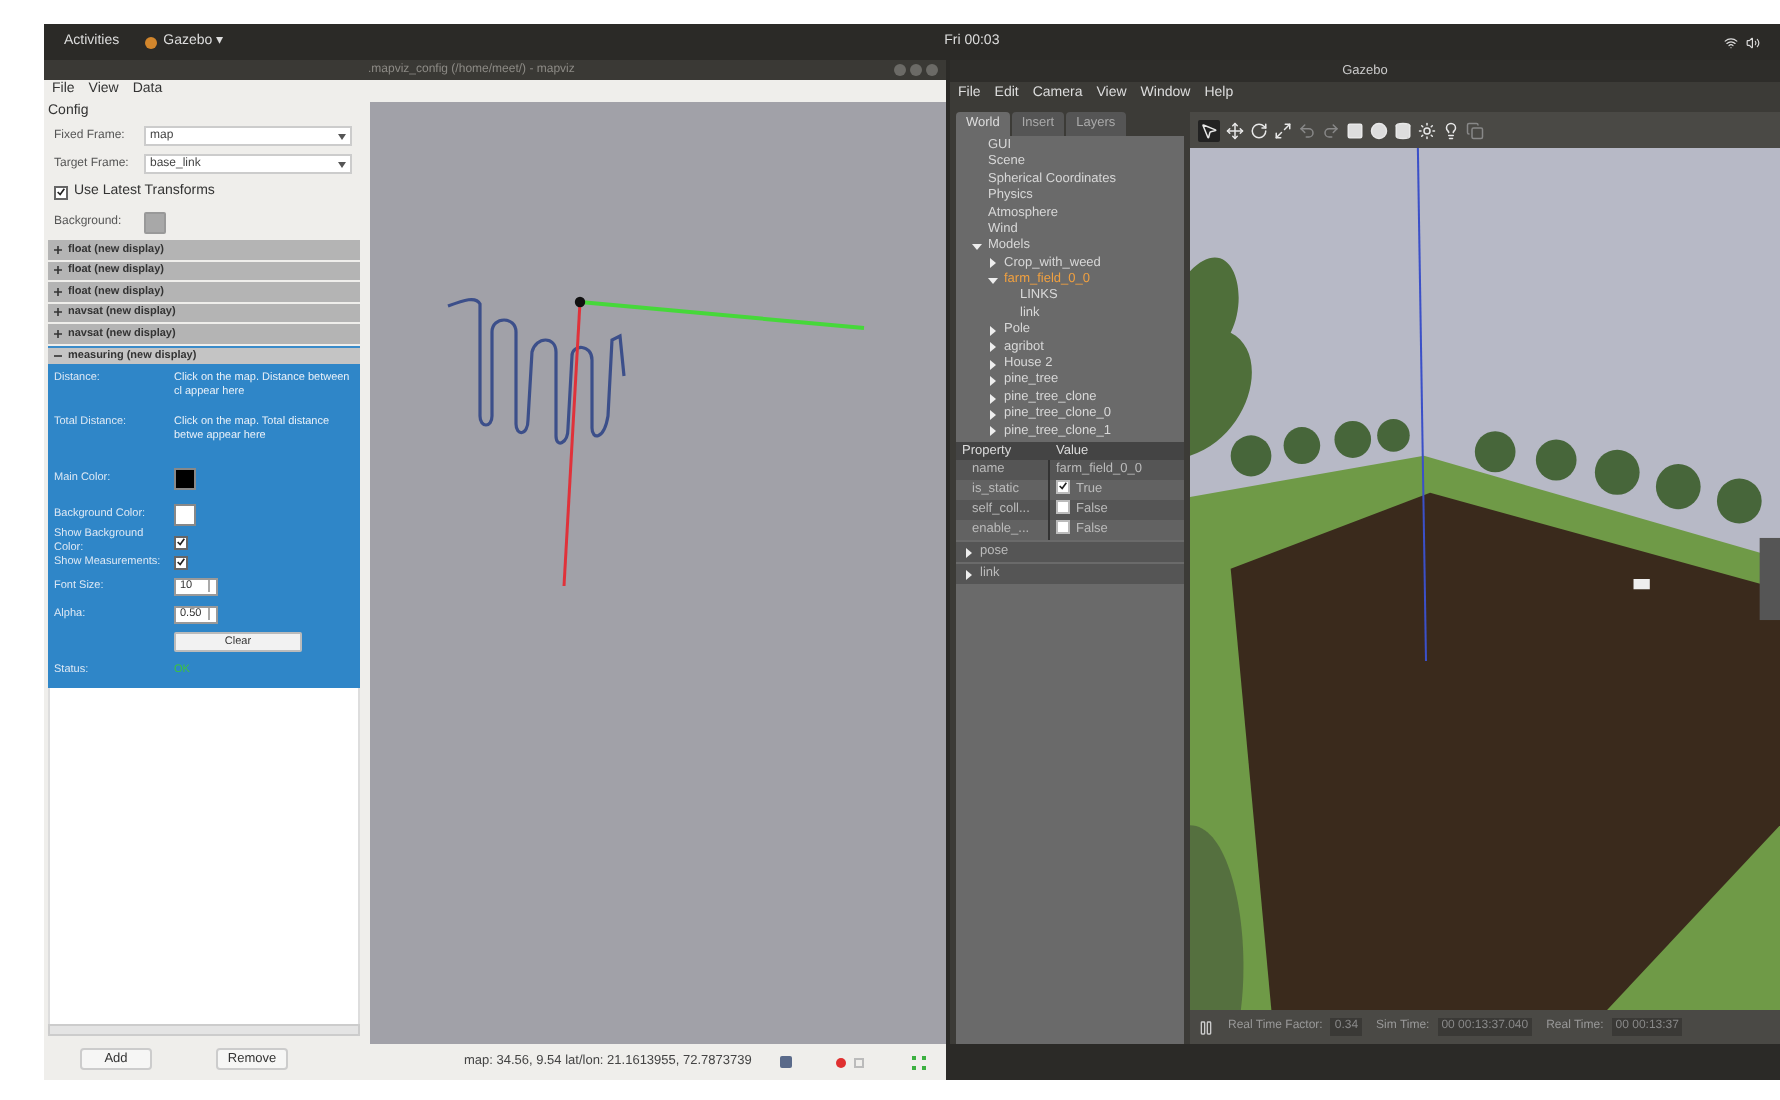 Image resolution: width=1780 pixels, height=1100 pixels. What do you see at coordinates (1753, 42) in the screenshot?
I see `volume-icon` at bounding box center [1753, 42].